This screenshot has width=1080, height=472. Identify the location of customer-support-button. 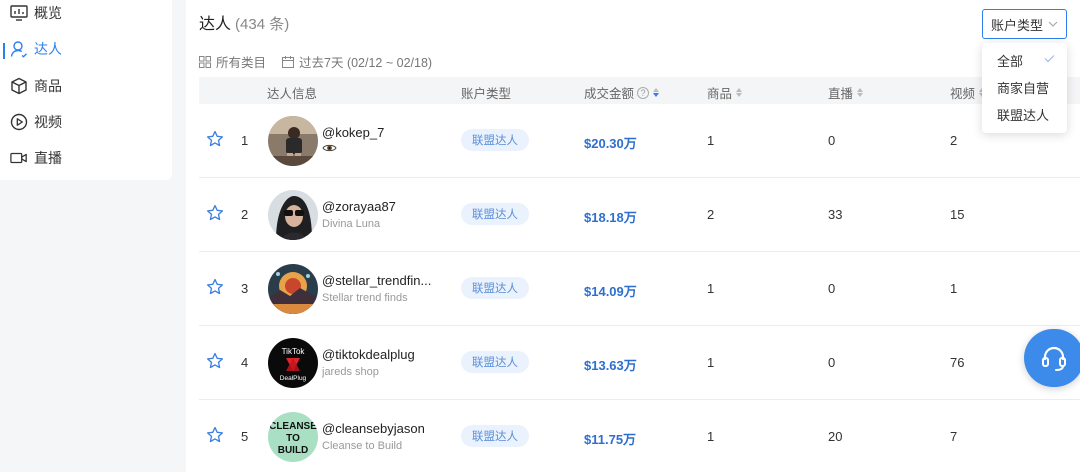
(1052, 358).